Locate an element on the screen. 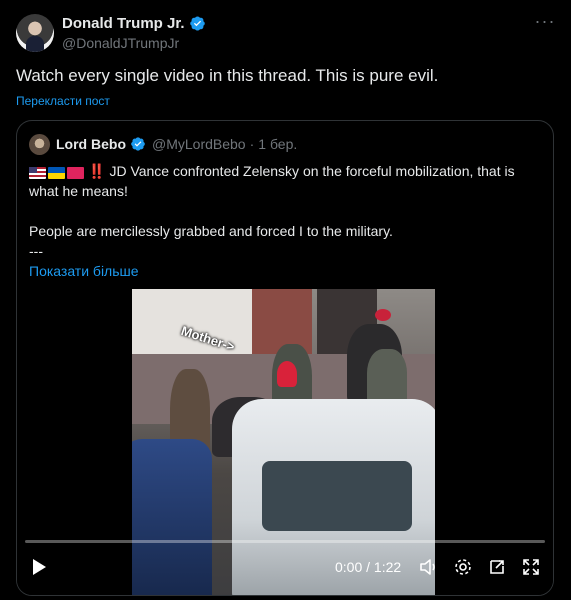  quoted-tweet-header: Lord Bebo @MyLordBebo · 1 бер. is located at coordinates (163, 144).